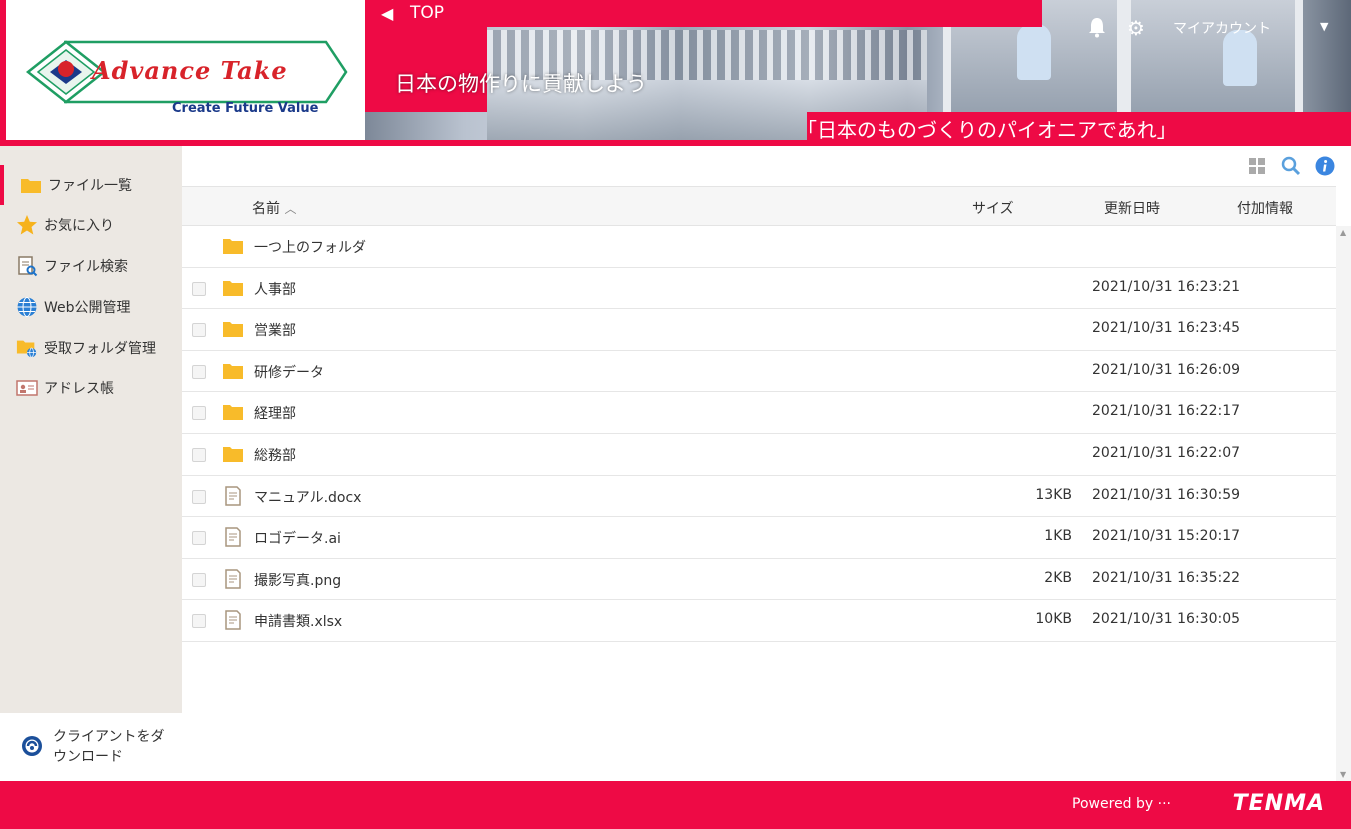 The width and height of the screenshot is (1351, 829). I want to click on sidebar-item-receive-folder: 受取フォルダ管理, so click(91, 348).